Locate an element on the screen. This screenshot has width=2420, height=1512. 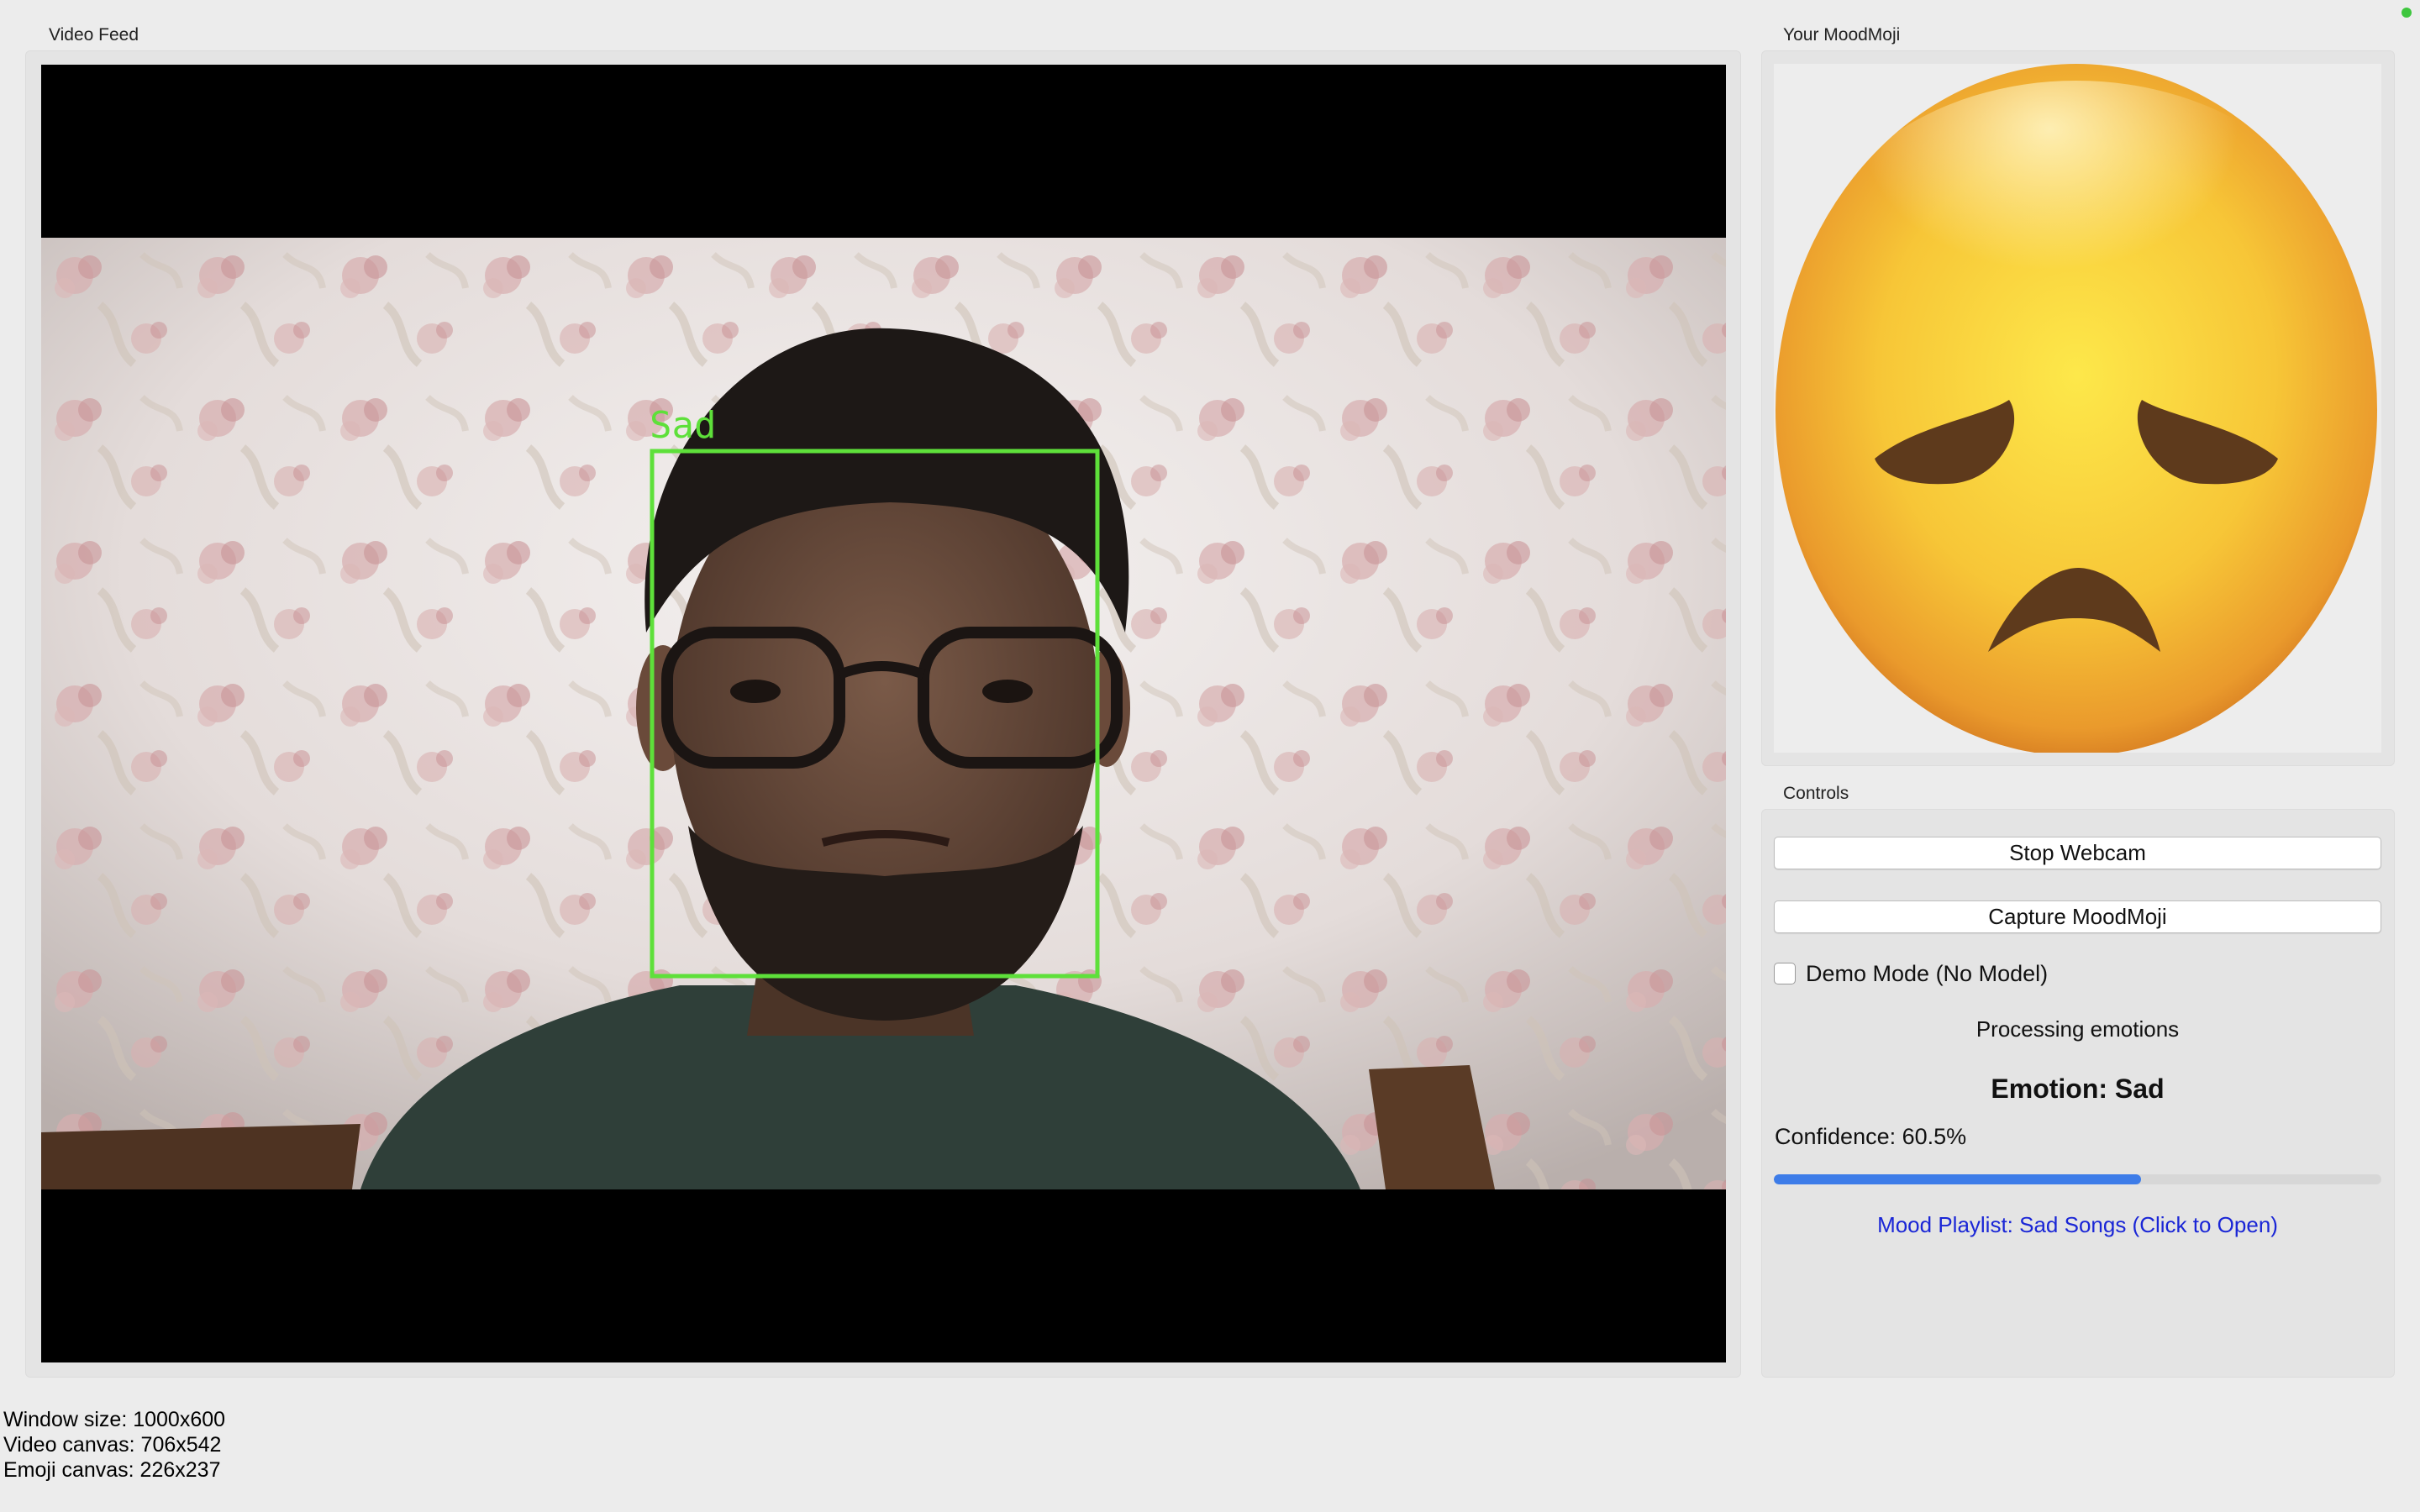
sad-face-emoji-icon is located at coordinates (2076, 408).